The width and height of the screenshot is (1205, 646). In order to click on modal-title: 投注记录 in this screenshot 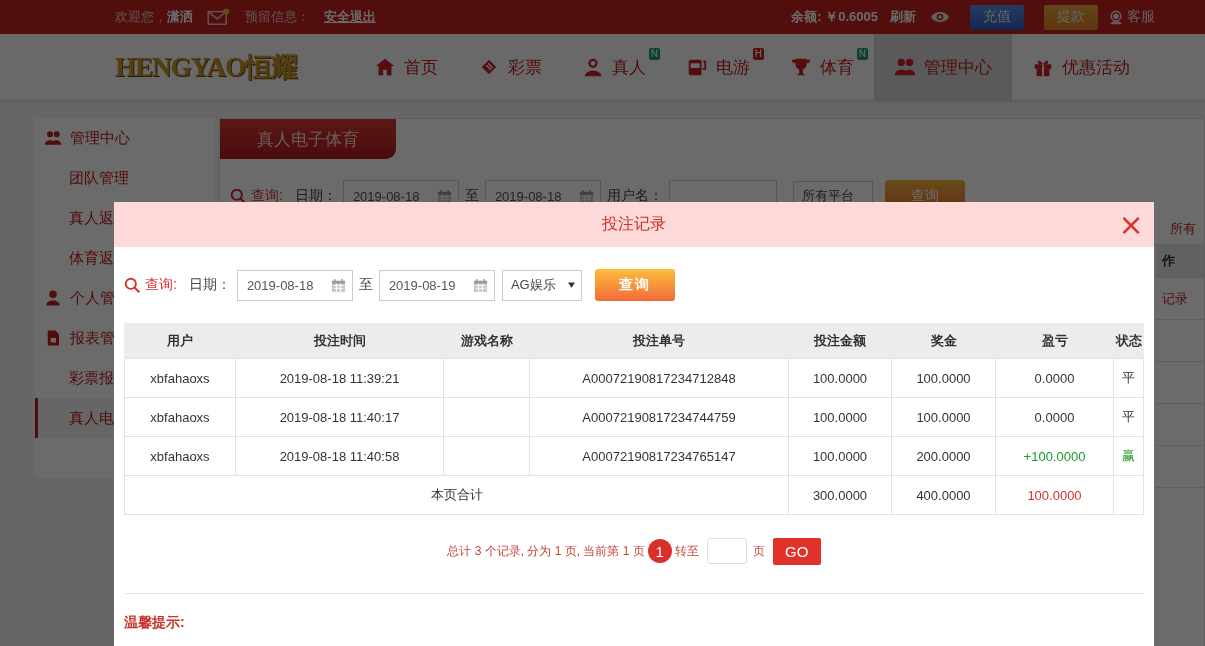, I will do `click(634, 224)`.